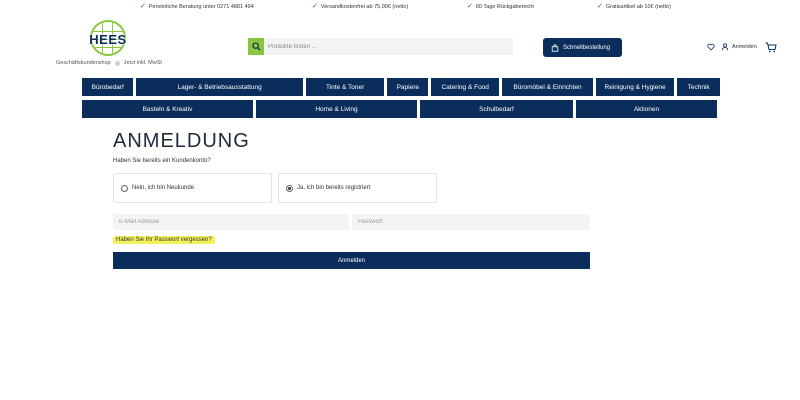 This screenshot has height=400, width=800. I want to click on usp-item: ✓ 60 Tage Rückgaberecht, so click(500, 6).